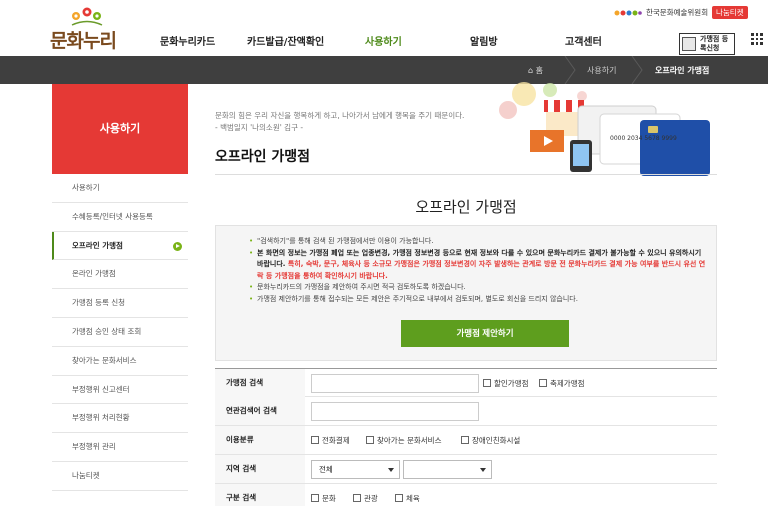  What do you see at coordinates (120, 188) in the screenshot?
I see `sidebar-item-usage: 사용하기` at bounding box center [120, 188].